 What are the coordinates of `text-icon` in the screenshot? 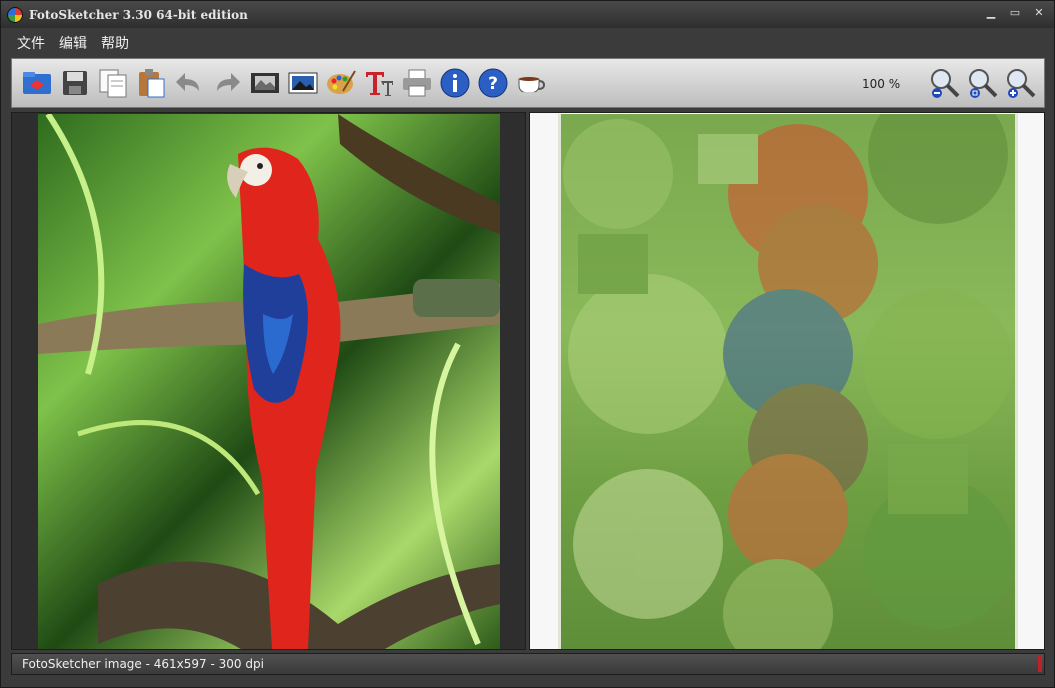 It's located at (379, 84).